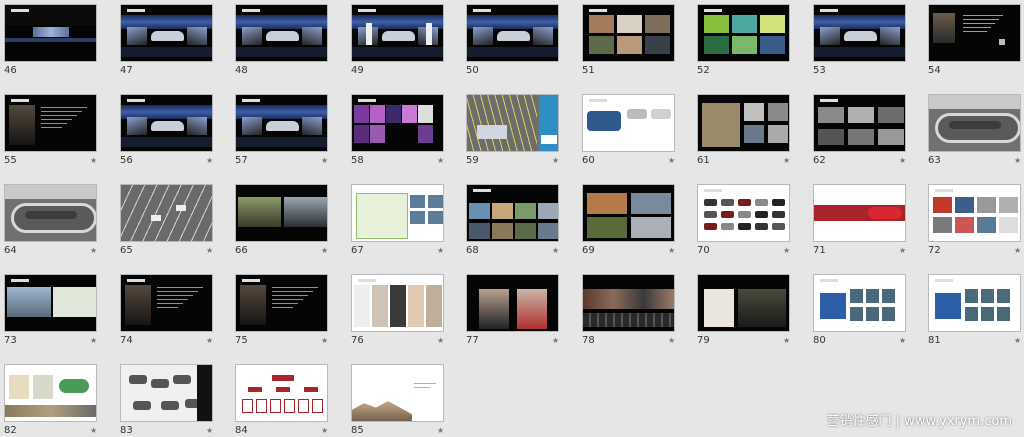 The height and width of the screenshot is (437, 1024). I want to click on slide-number: 62, so click(819, 160).